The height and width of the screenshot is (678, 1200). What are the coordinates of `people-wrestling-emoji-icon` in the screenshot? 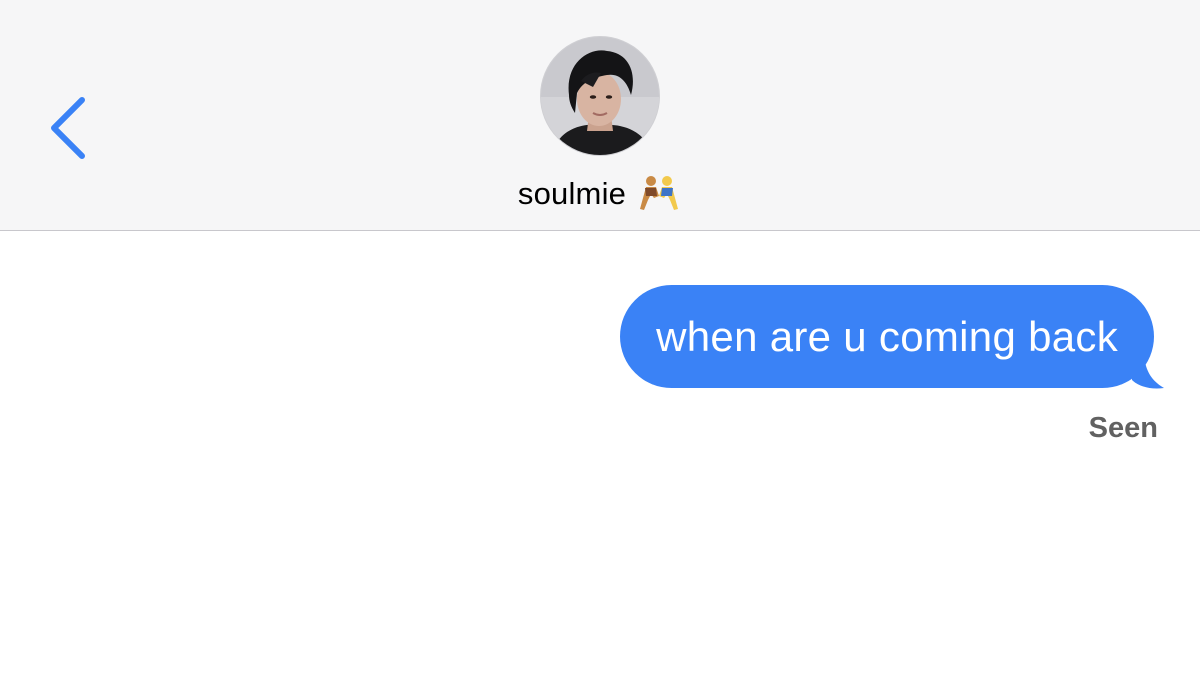 It's located at (659, 194).